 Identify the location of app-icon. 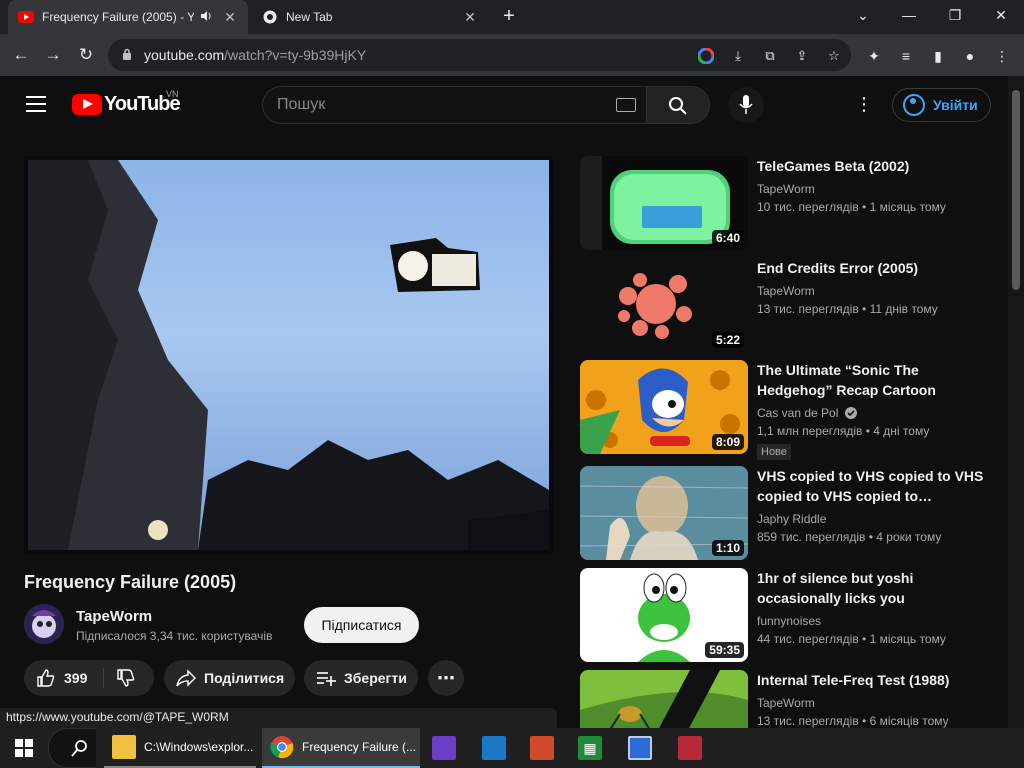
(494, 748).